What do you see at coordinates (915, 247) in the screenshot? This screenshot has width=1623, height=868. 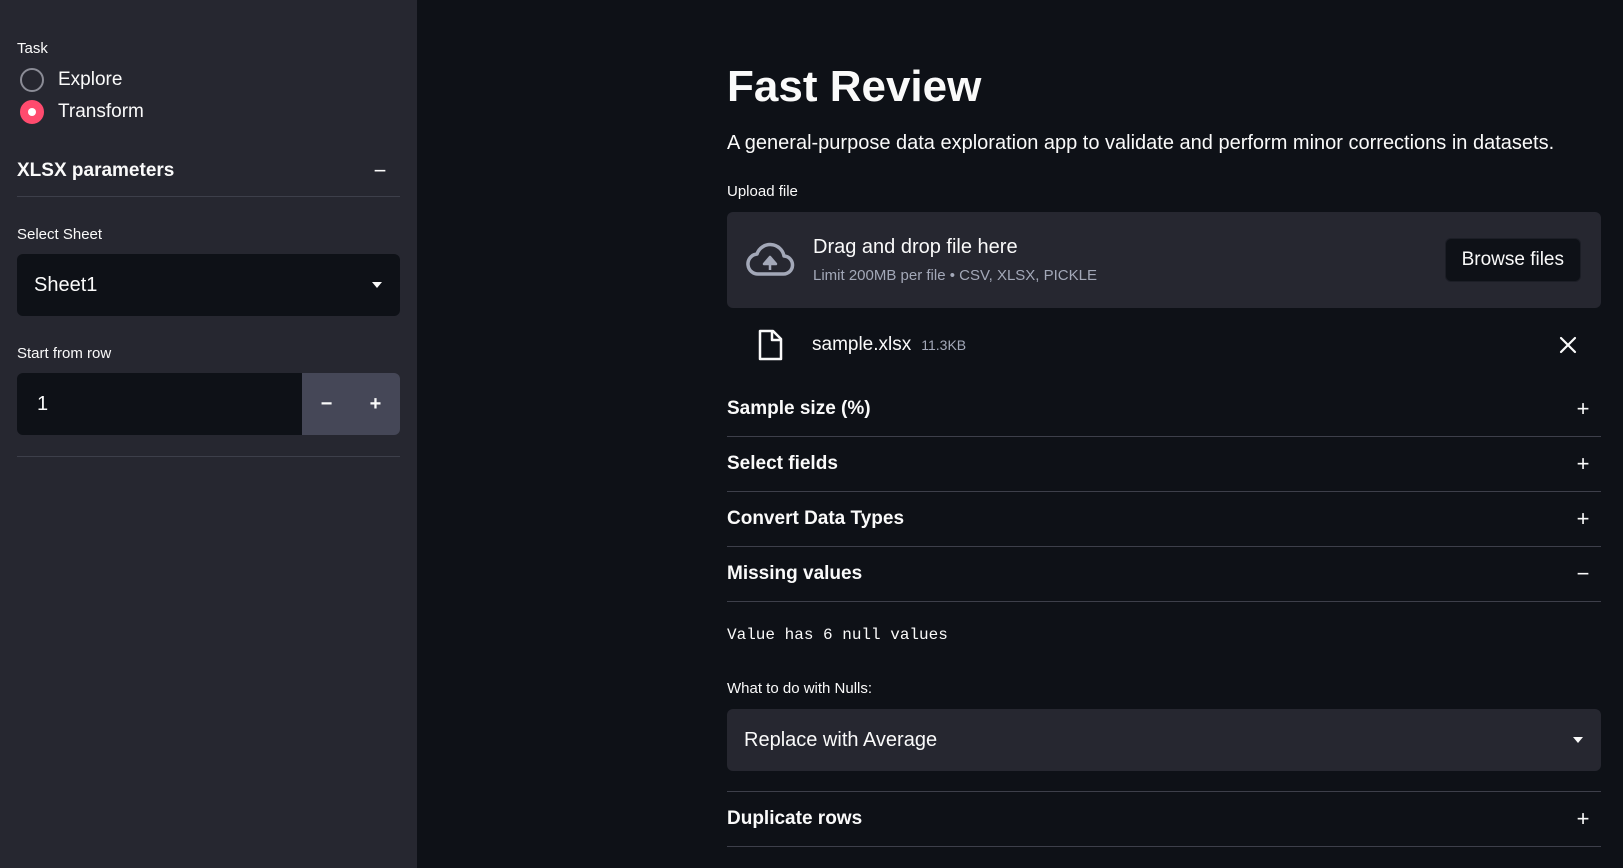 I see `drag-drop-text: Drag and drop file here` at bounding box center [915, 247].